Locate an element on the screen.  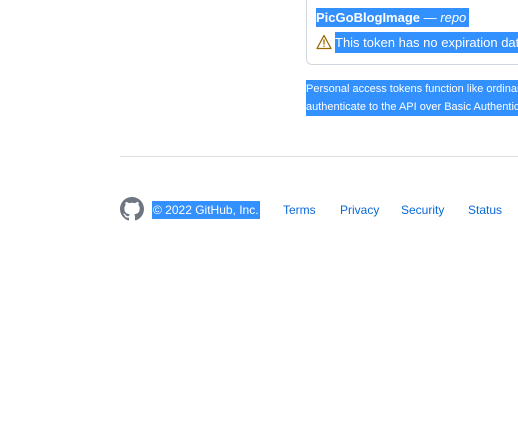
footer-link-terms: Terms is located at coordinates (299, 210).